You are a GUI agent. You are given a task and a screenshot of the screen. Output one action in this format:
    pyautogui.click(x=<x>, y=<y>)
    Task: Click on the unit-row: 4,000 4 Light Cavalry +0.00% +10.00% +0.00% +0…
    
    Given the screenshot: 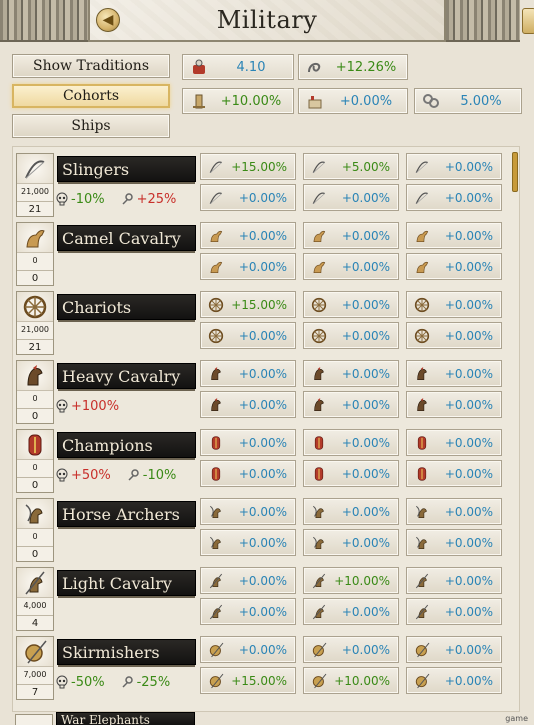 What is the action you would take?
    pyautogui.click(x=266, y=598)
    